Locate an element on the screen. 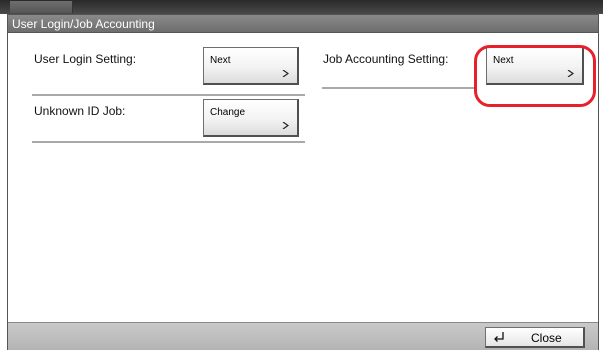  close-button: Close is located at coordinates (535, 337).